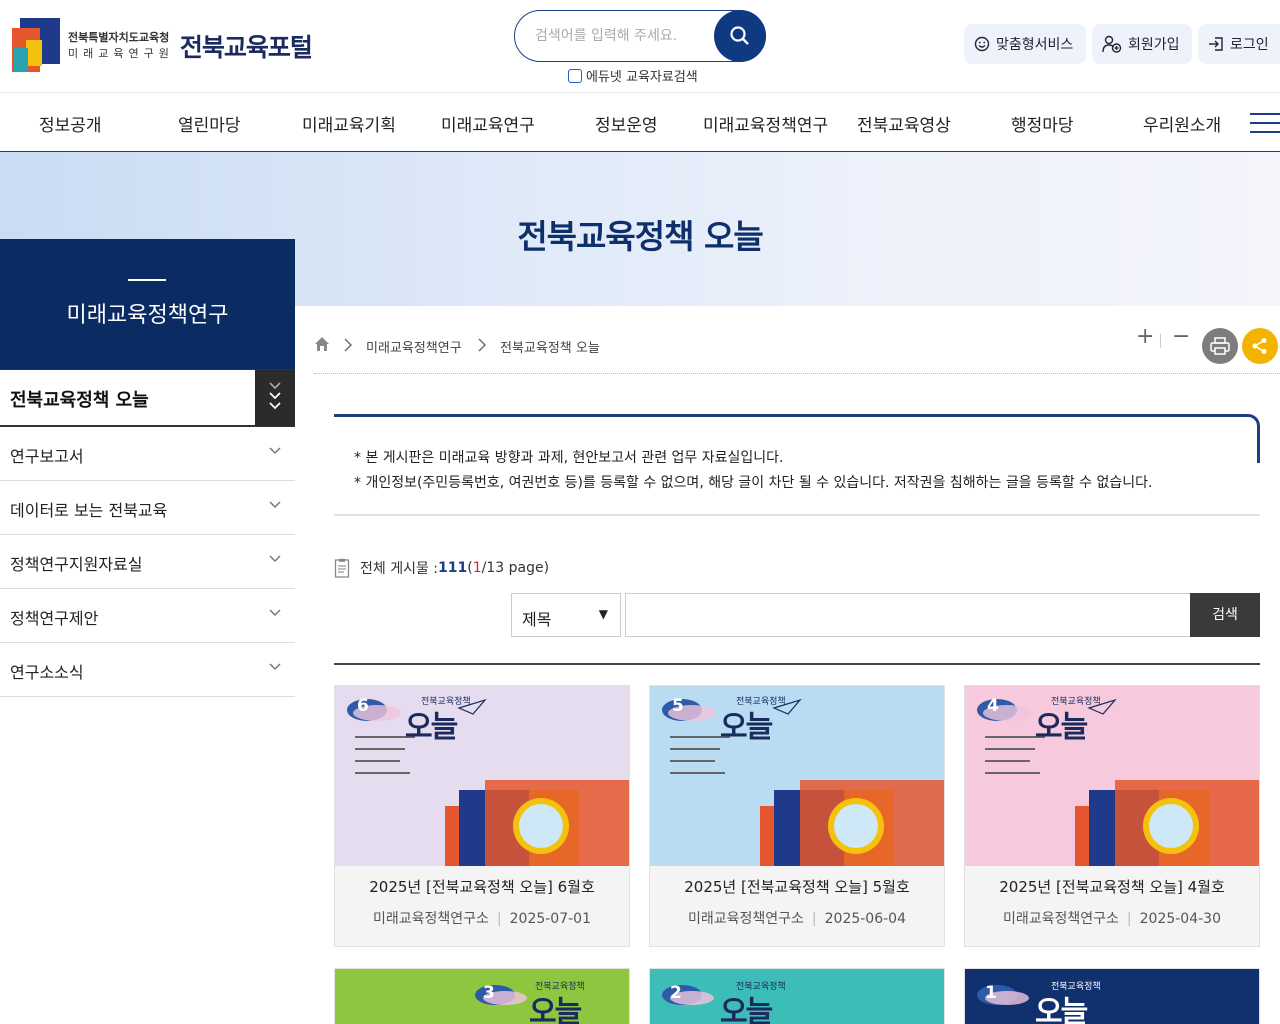 The height and width of the screenshot is (1024, 1280). I want to click on login-button: 로그인, so click(1239, 44).